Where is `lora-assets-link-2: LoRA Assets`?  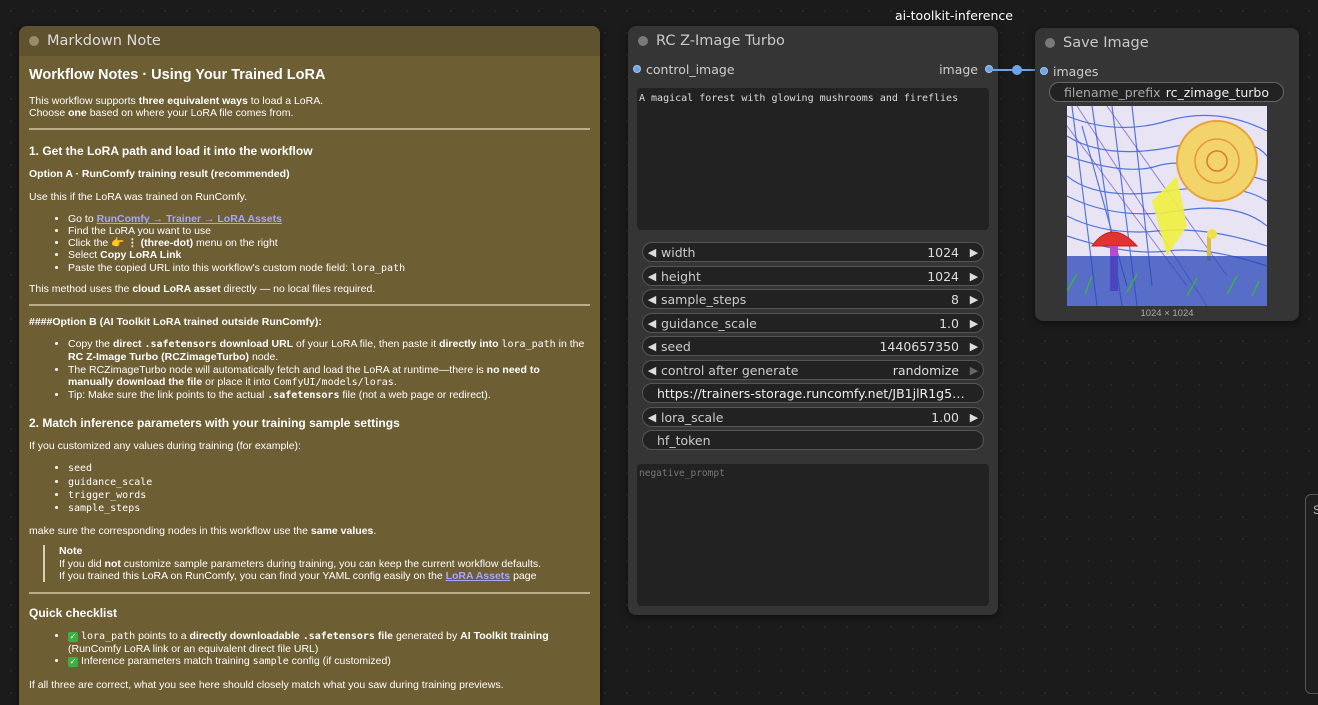 lora-assets-link-2: LoRA Assets is located at coordinates (478, 576).